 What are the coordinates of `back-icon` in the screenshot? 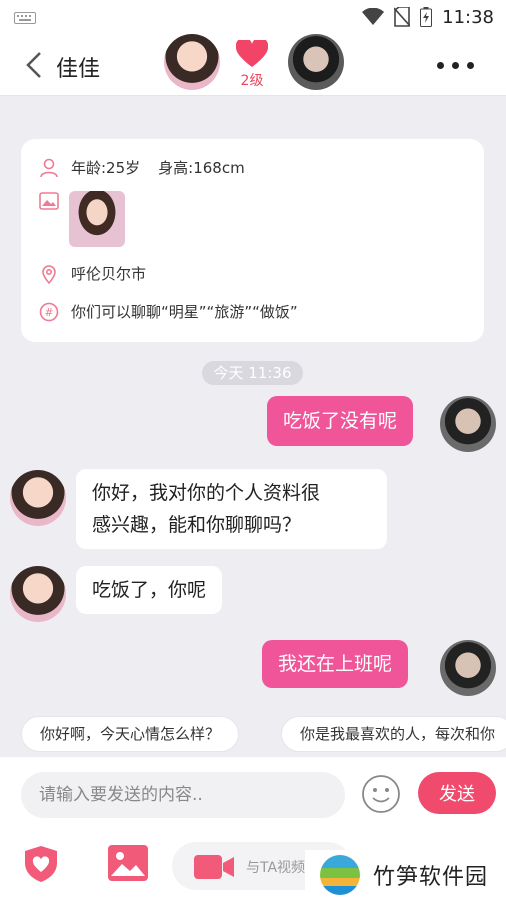 It's located at (35, 65).